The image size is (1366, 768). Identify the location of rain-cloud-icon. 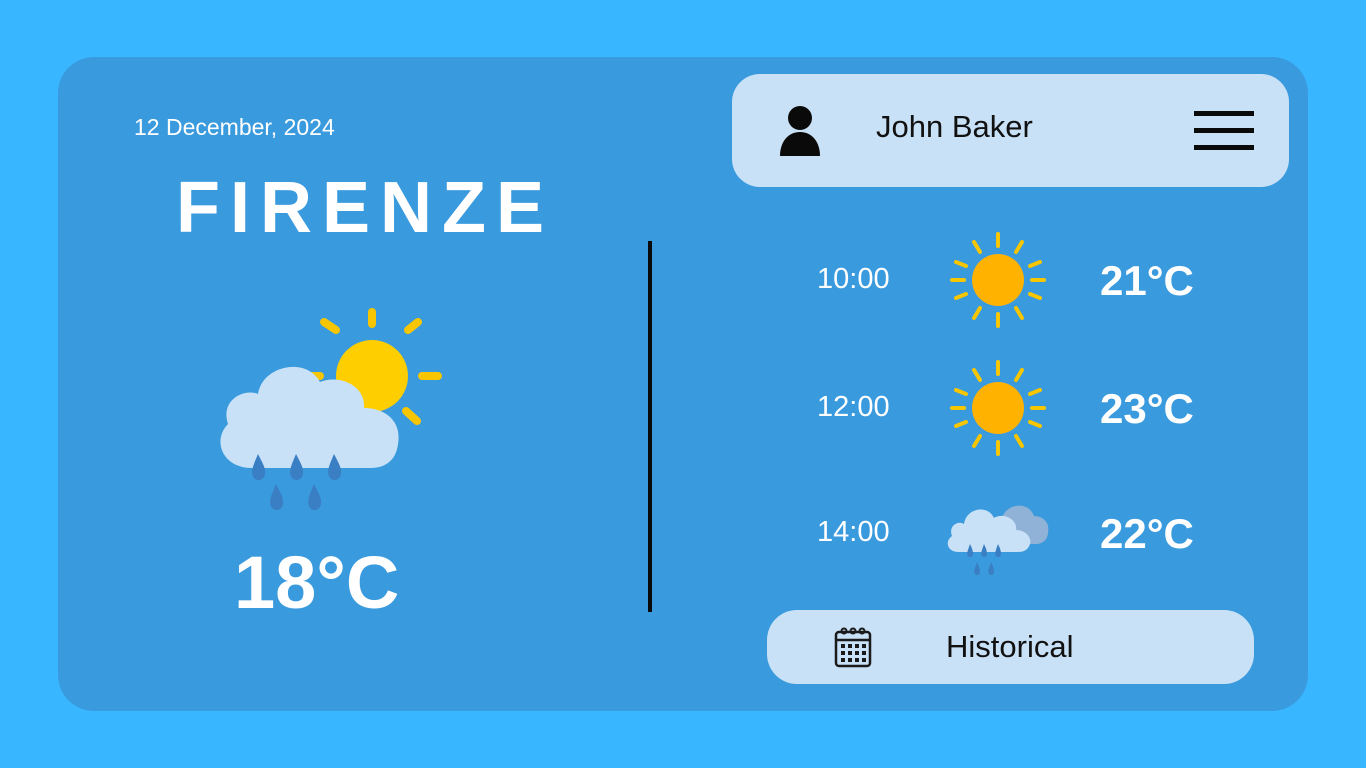
(998, 540).